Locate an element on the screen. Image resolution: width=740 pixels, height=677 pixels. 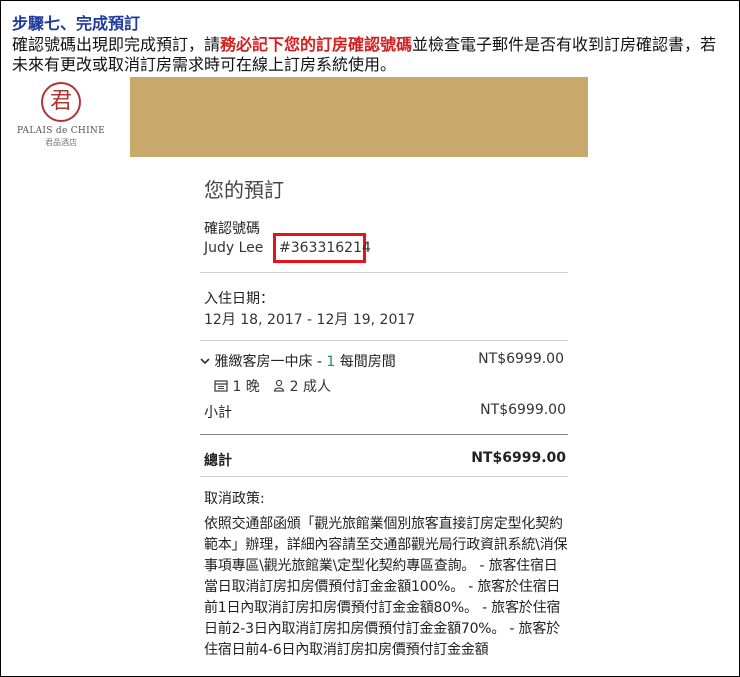
checkin-label: 入住日期： is located at coordinates (239, 299).